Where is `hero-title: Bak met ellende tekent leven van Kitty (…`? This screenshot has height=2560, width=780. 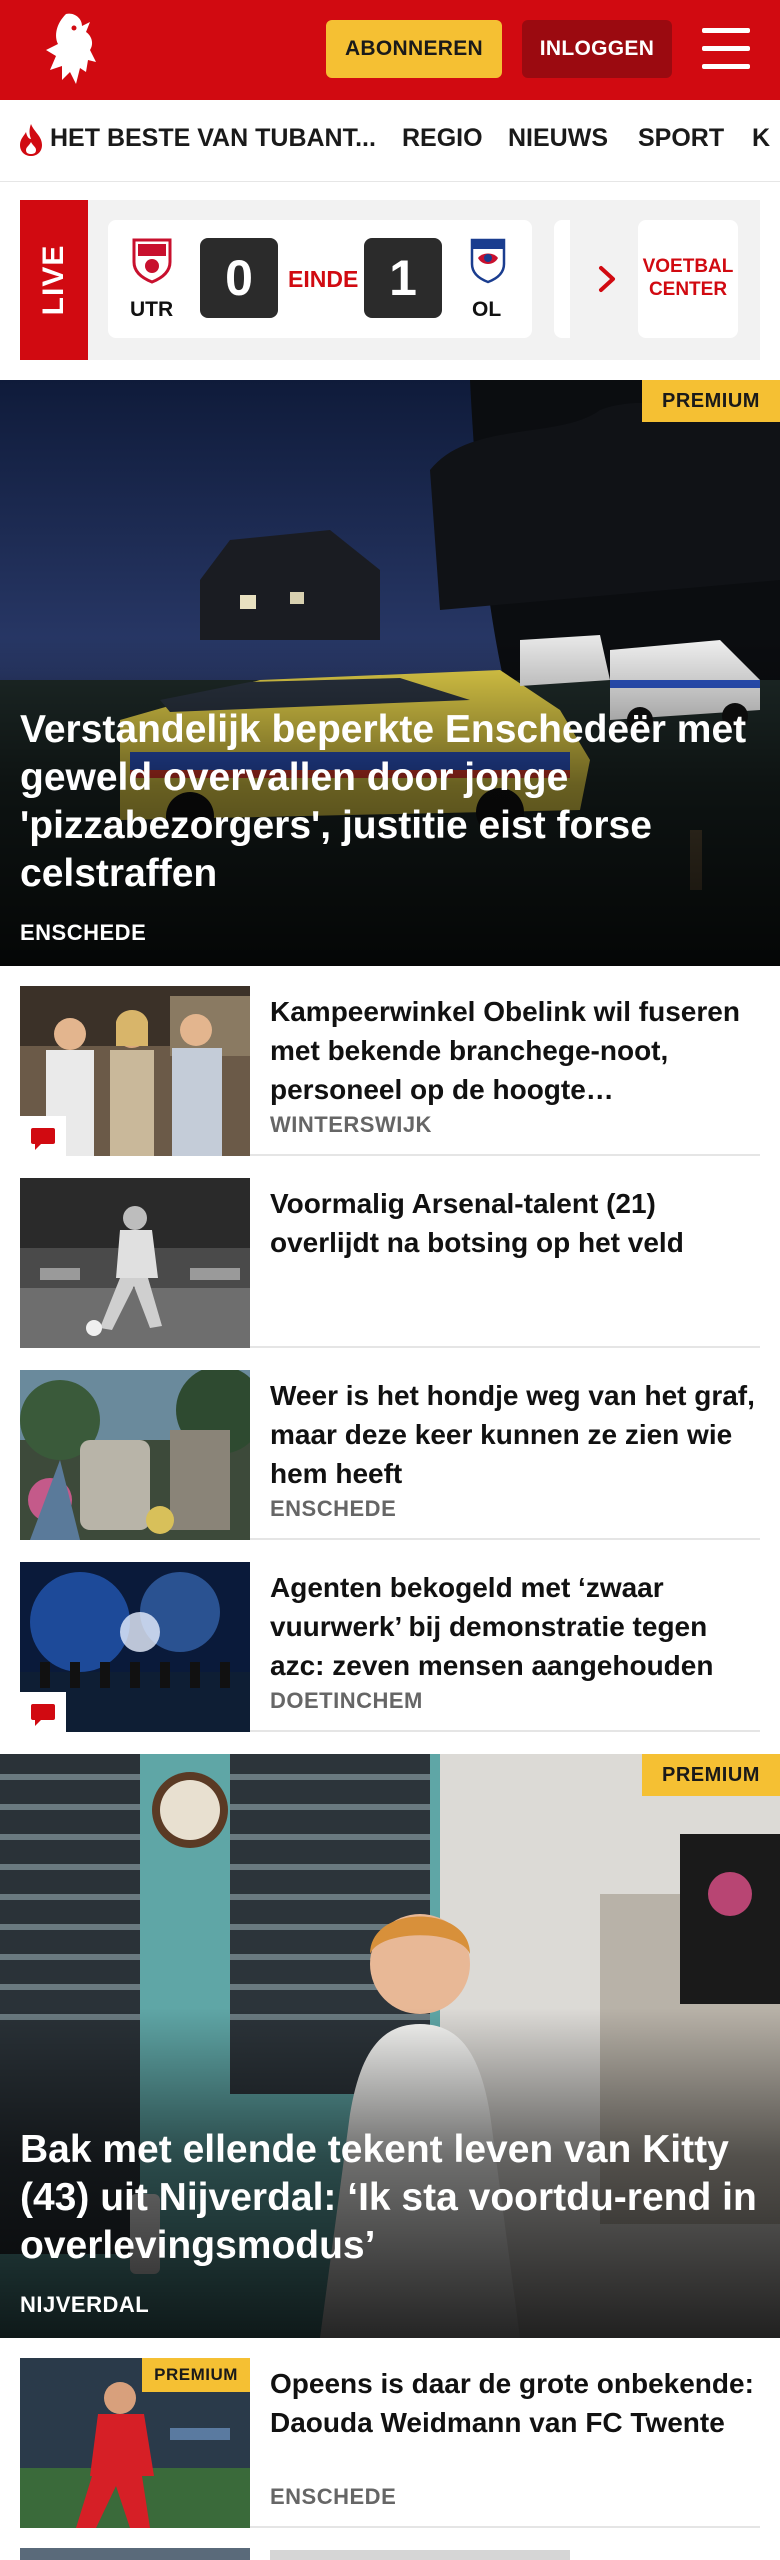 hero-title: Bak met ellende tekent leven van Kitty (… is located at coordinates (390, 2198).